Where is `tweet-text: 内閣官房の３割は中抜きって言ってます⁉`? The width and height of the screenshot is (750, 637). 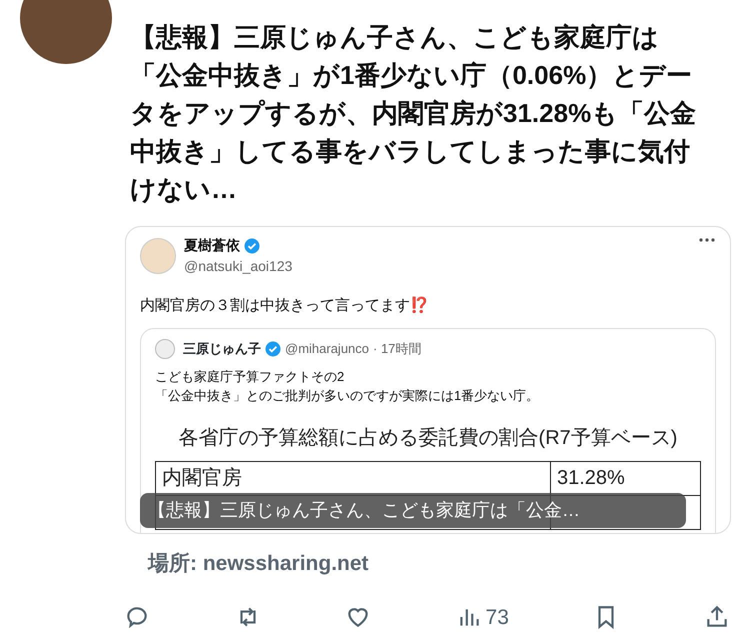 tweet-text: 内閣官房の３割は中抜きって言ってます⁉ is located at coordinates (285, 306).